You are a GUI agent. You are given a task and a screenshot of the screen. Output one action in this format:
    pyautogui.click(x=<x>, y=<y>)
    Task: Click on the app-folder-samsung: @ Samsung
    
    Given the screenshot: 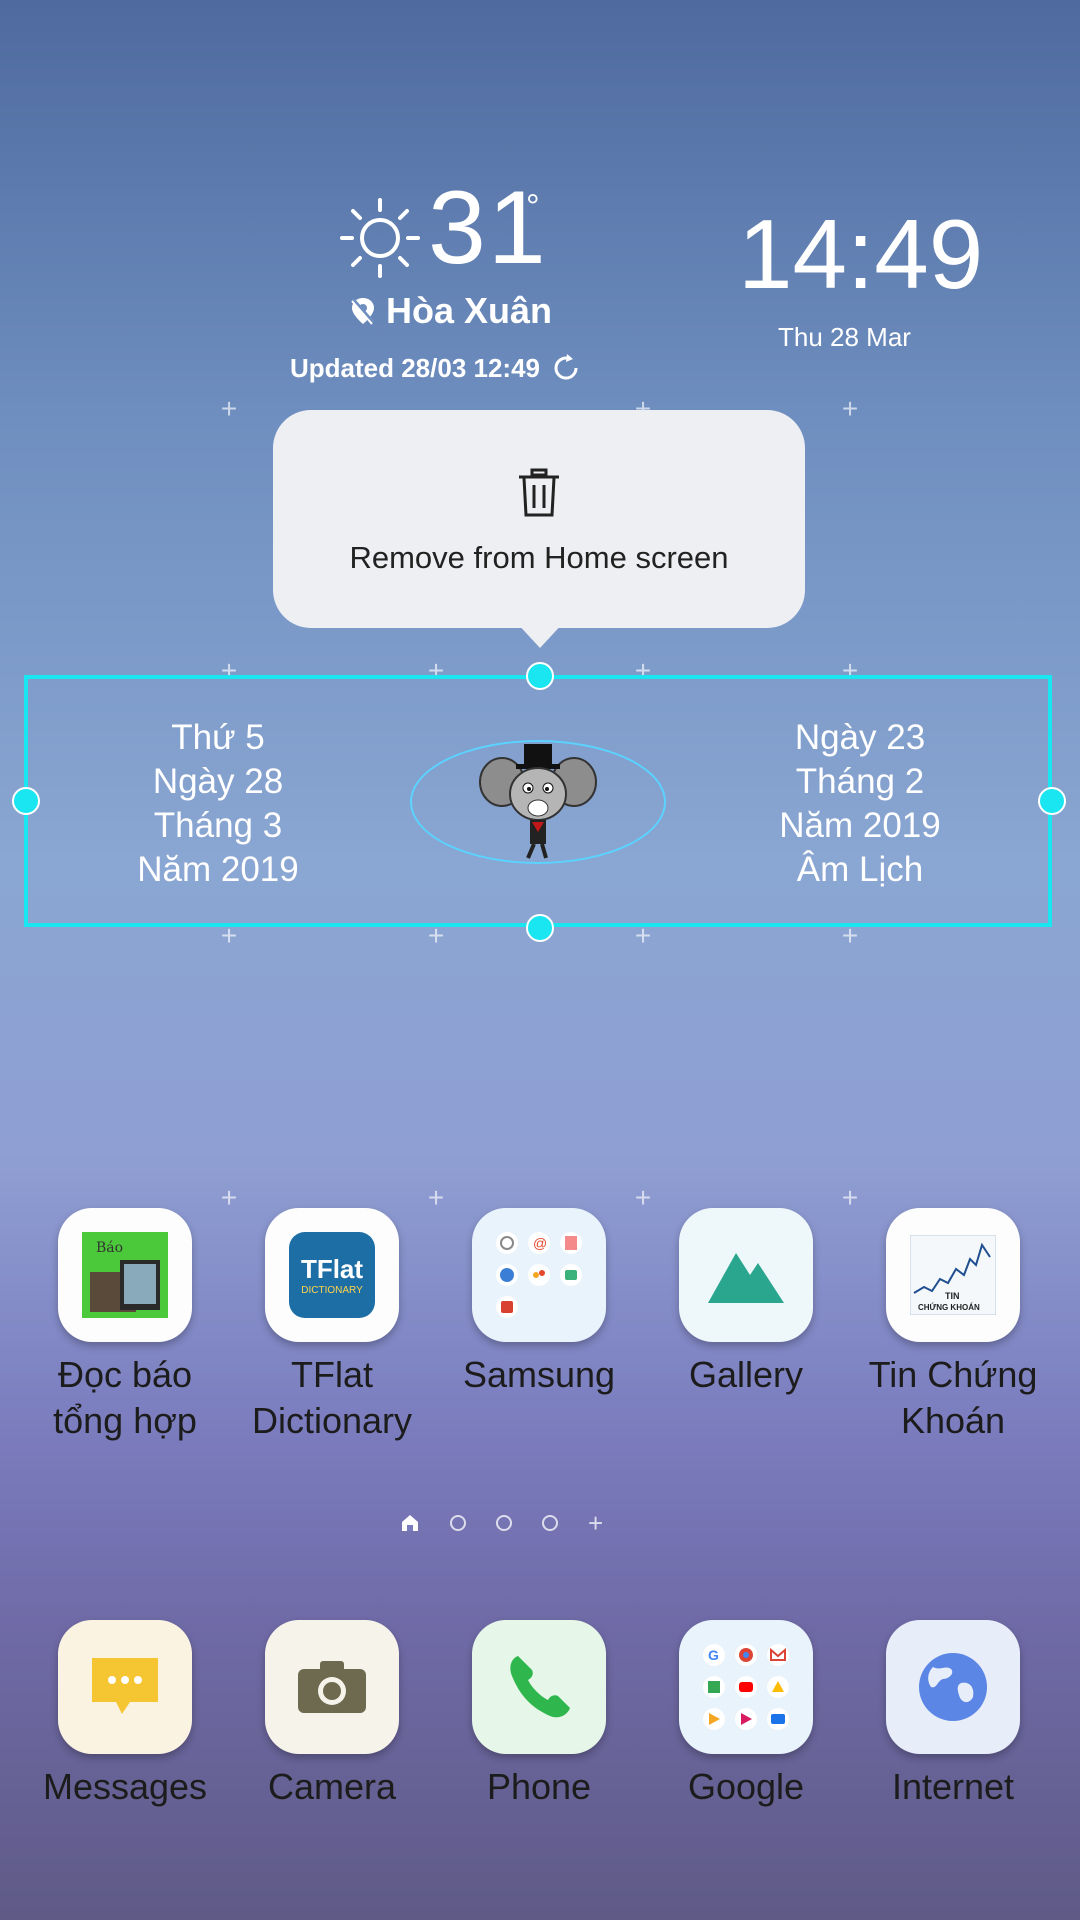 What is the action you would take?
    pyautogui.click(x=539, y=1303)
    